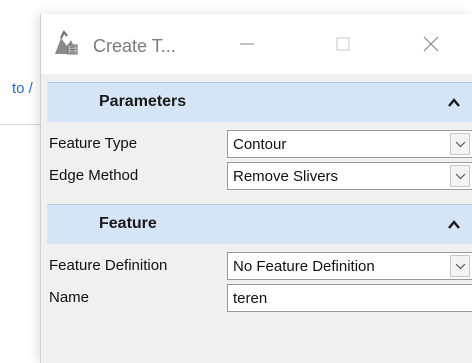 The width and height of the screenshot is (472, 363). I want to click on feature-definition-select: No Feature Definition, so click(349, 266).